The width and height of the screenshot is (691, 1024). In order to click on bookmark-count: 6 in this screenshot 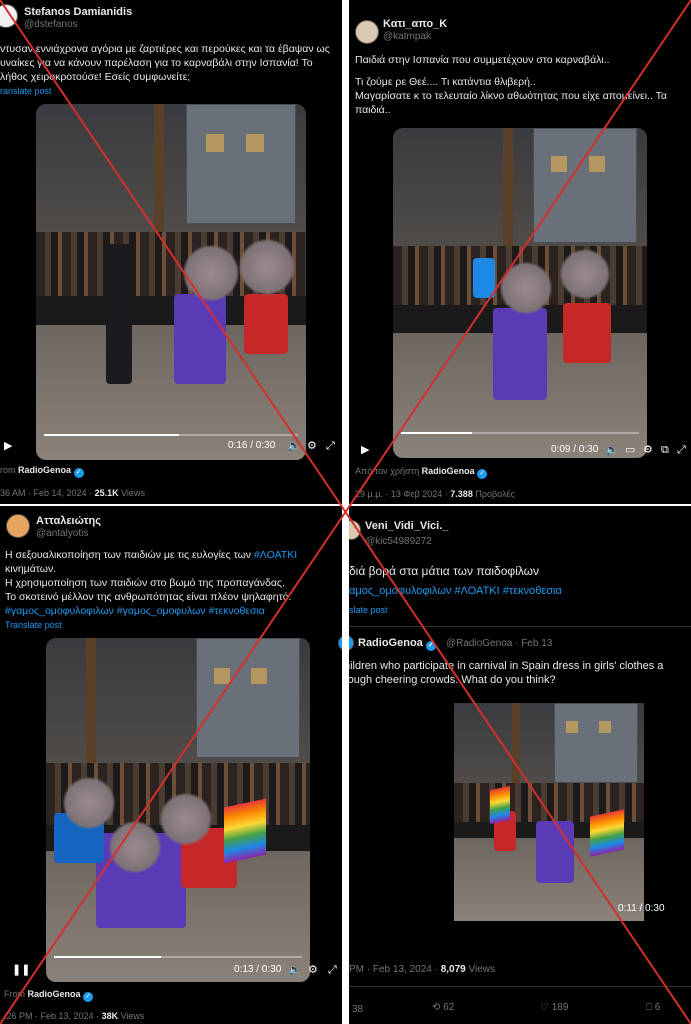, I will do `click(657, 1007)`.